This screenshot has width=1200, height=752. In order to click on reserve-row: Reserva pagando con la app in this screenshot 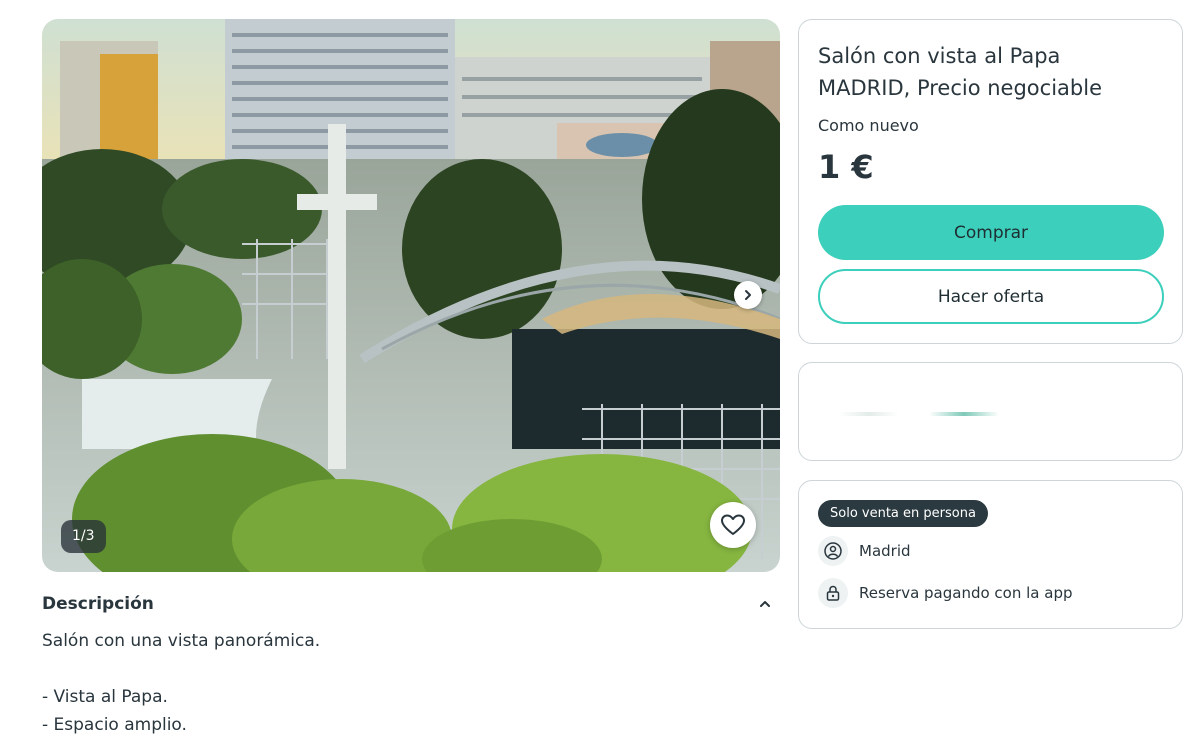, I will do `click(945, 593)`.